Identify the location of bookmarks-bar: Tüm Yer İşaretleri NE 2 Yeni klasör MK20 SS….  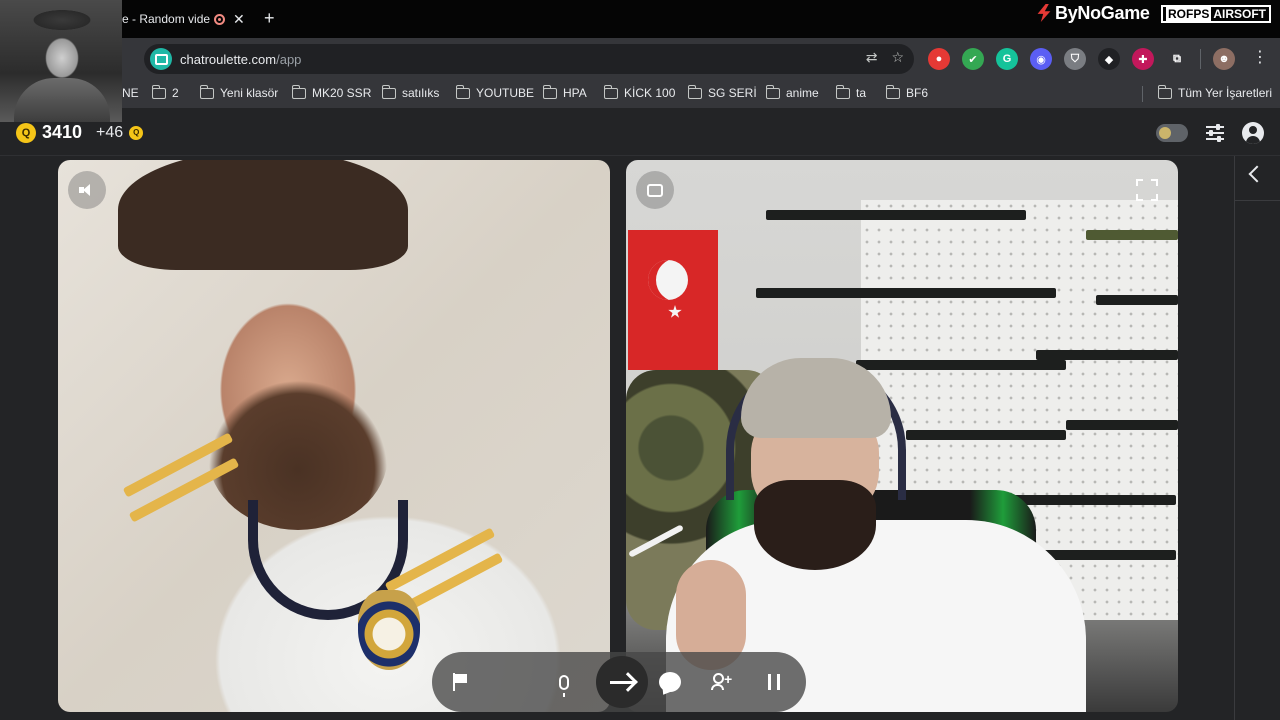
(640, 94).